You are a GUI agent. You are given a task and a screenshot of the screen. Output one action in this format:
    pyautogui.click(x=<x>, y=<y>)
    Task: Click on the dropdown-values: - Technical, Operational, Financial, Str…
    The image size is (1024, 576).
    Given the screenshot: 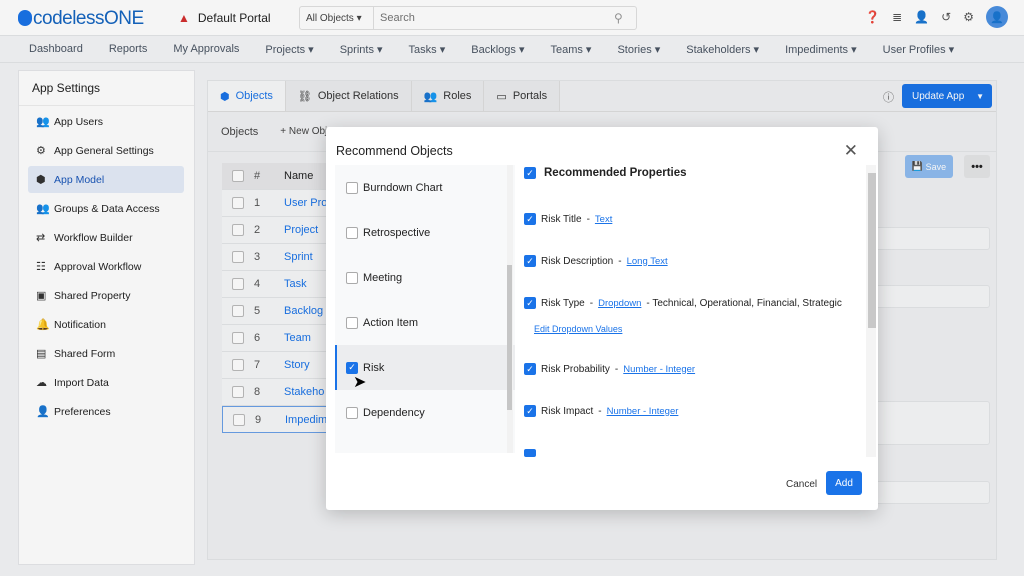 What is the action you would take?
    pyautogui.click(x=744, y=303)
    